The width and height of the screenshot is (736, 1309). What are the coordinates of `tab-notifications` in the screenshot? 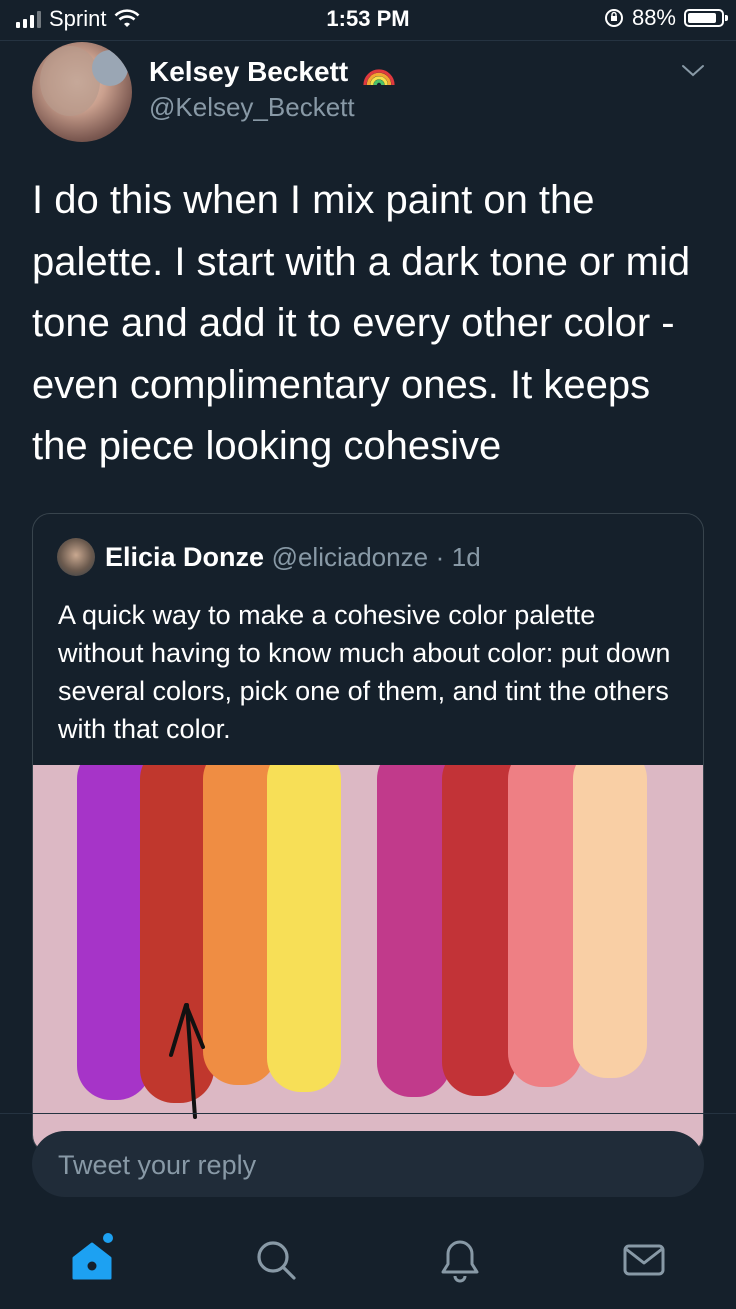 It's located at (460, 1260).